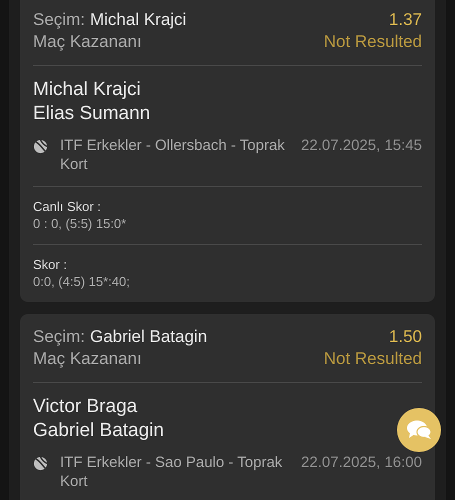  What do you see at coordinates (149, 337) in the screenshot?
I see `selection-name: Gabriel Batagin` at bounding box center [149, 337].